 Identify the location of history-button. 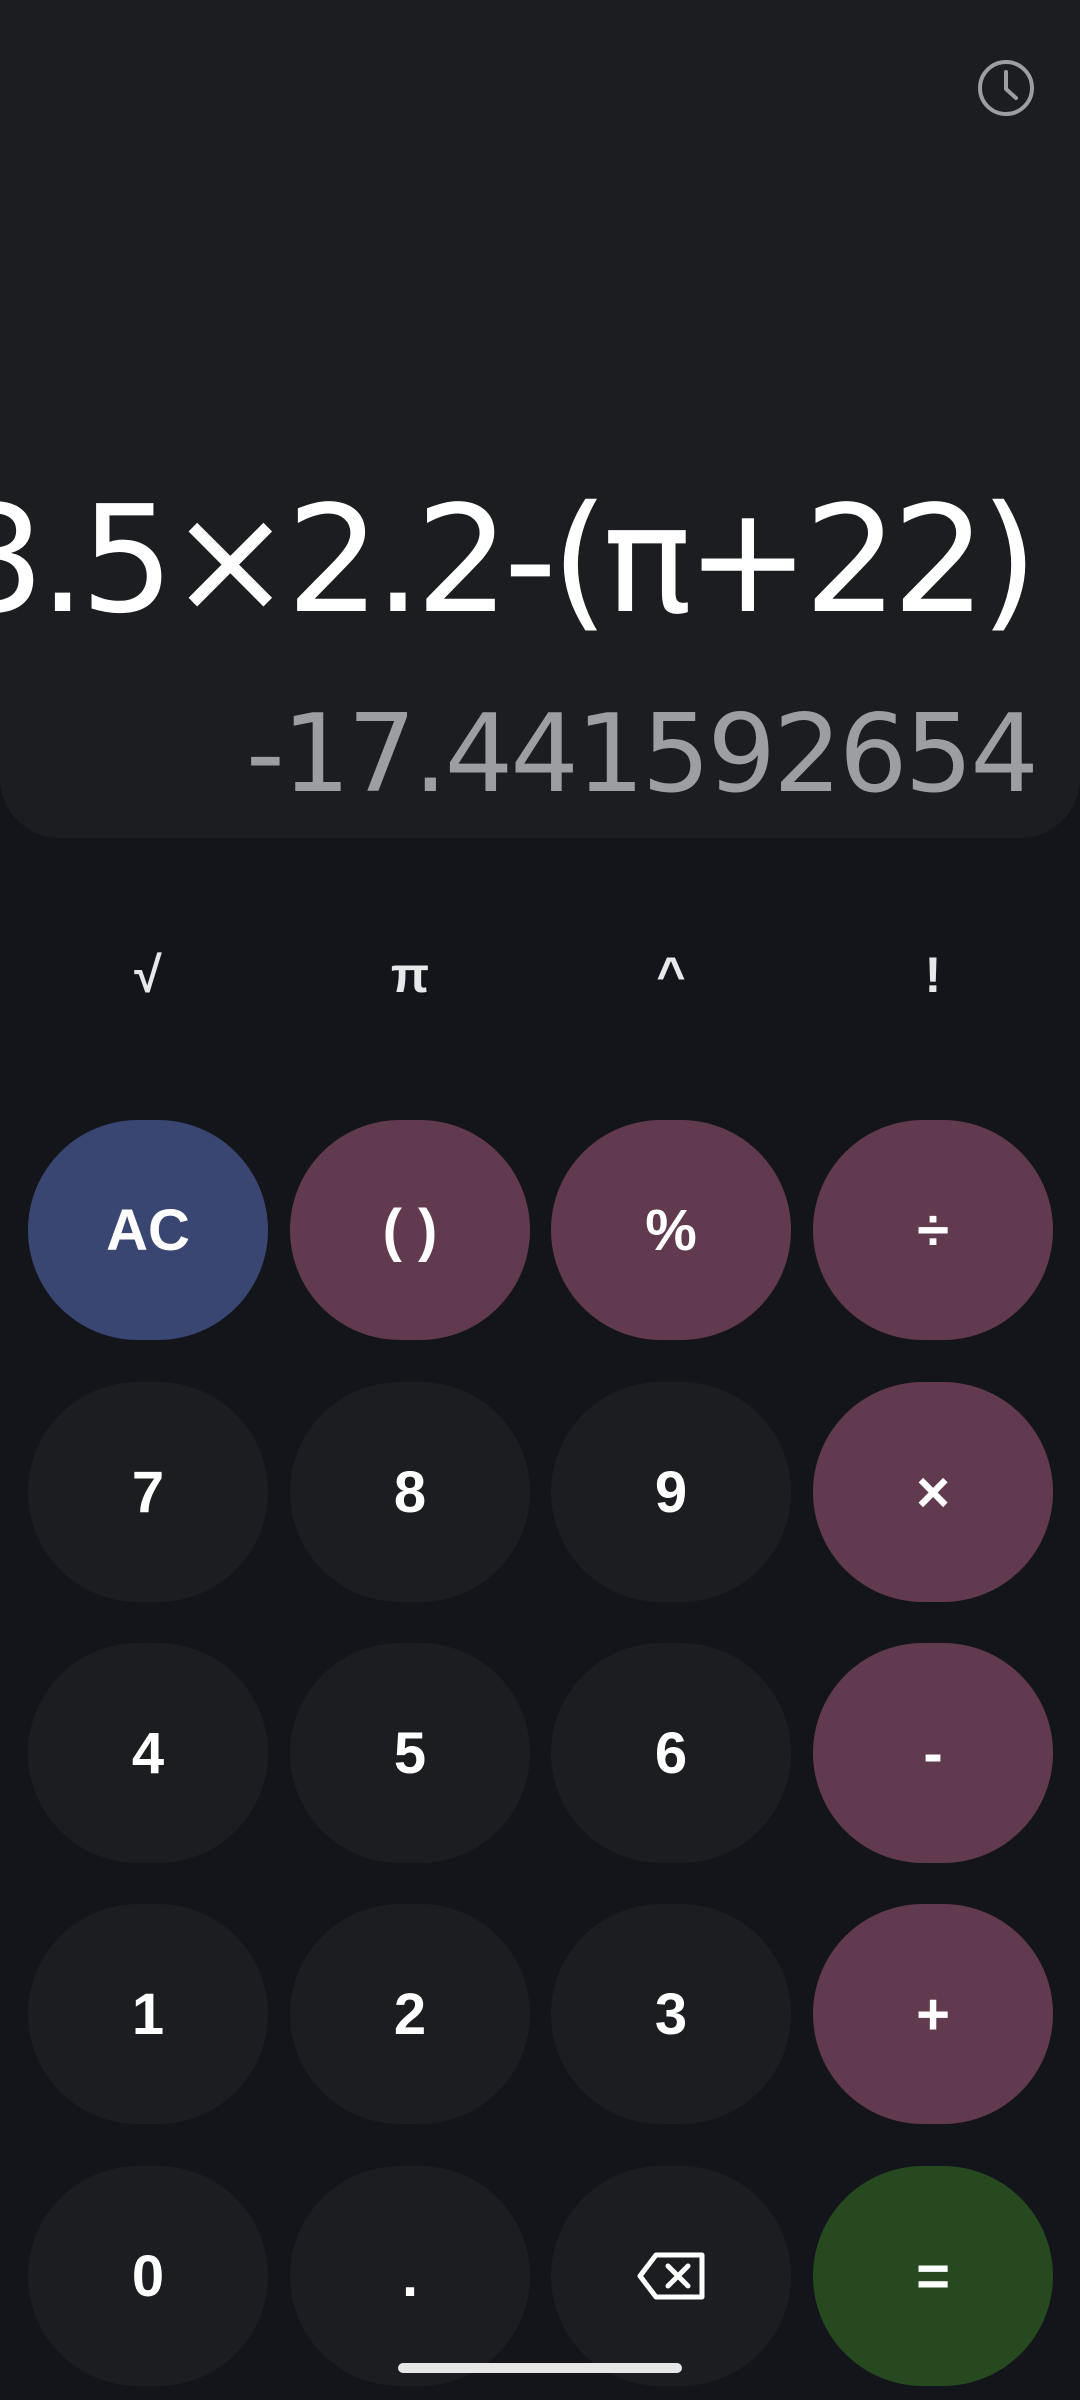
(1006, 88).